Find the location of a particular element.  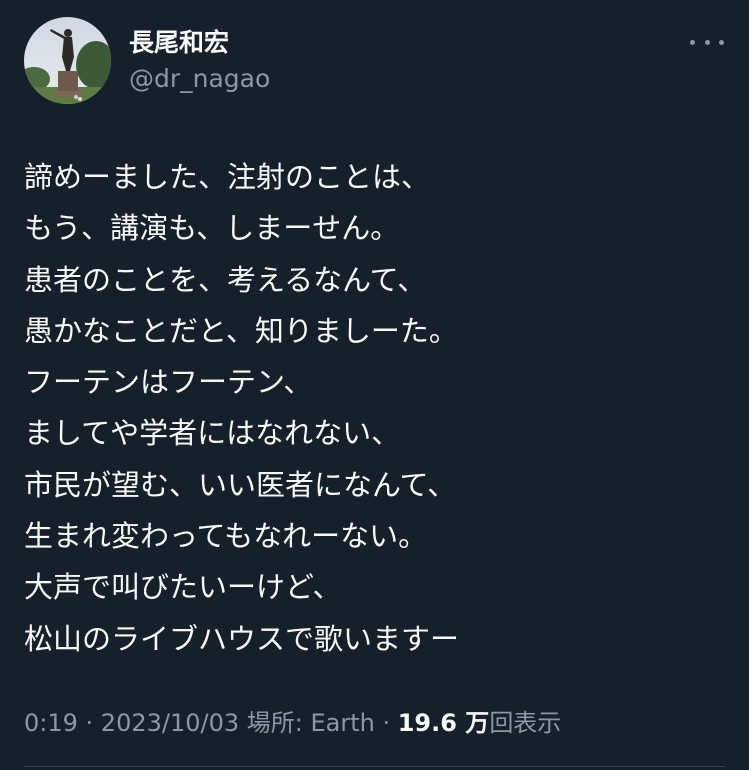

divider is located at coordinates (374, 766).